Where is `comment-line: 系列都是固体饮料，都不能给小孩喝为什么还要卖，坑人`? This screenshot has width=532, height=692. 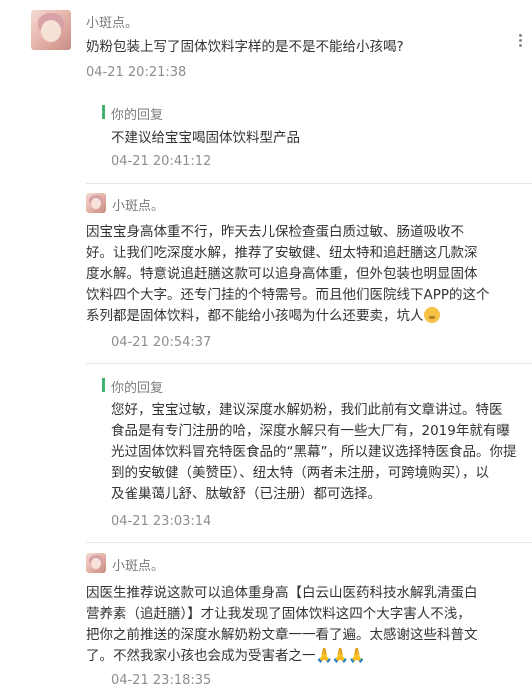 comment-line: 系列都是固体饮料，都不能给小孩喝为什么还要卖，坑人 is located at coordinates (255, 316).